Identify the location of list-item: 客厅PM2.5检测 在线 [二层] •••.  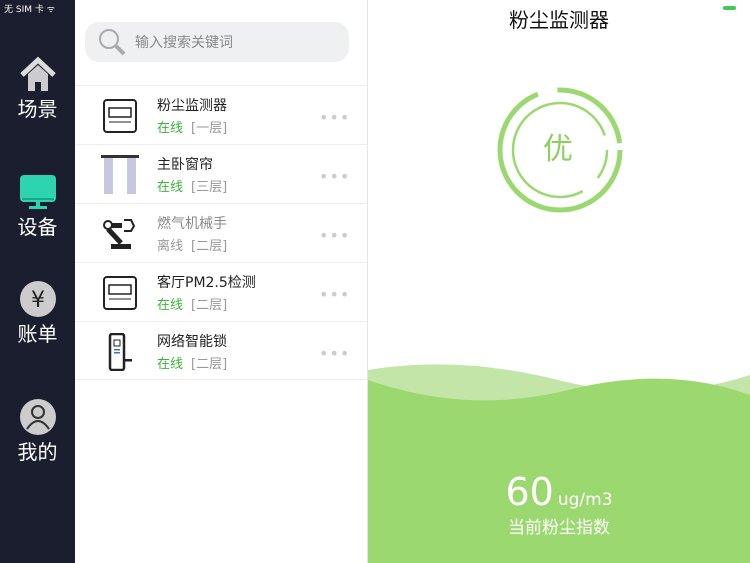
(221, 291).